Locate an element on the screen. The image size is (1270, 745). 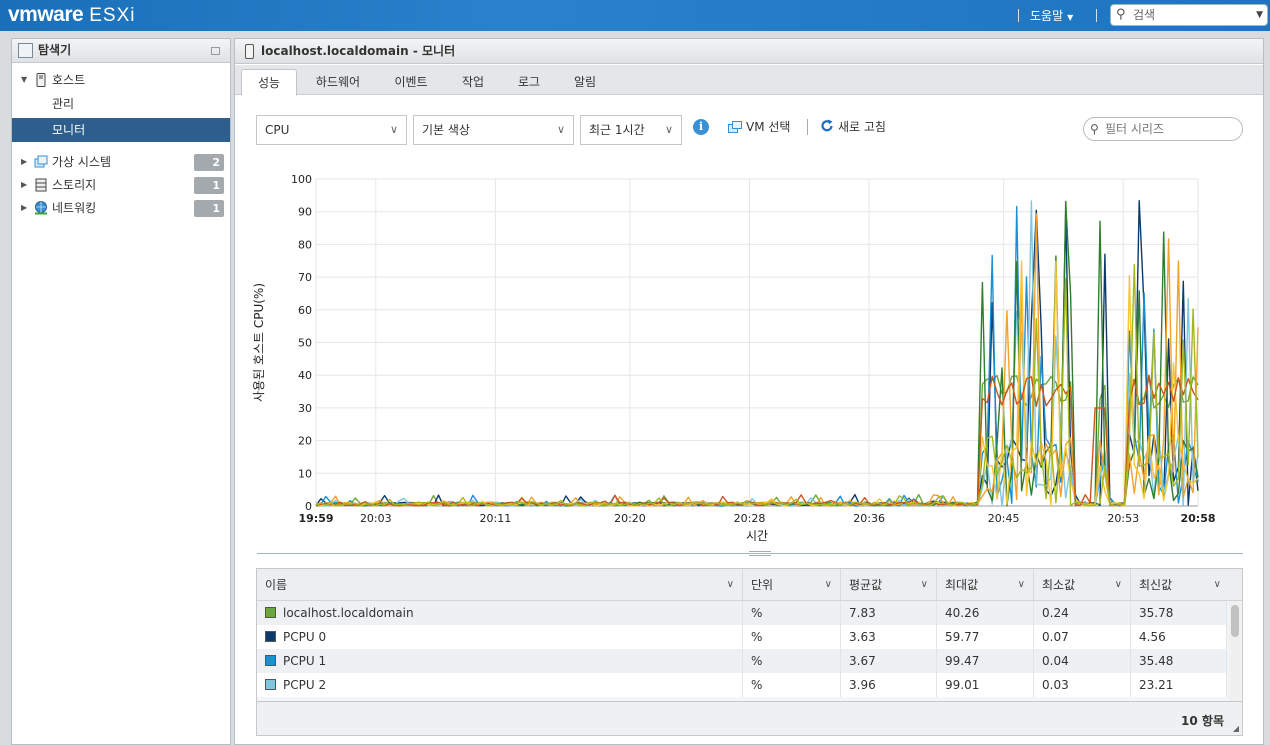
cell-avg: 3.67 is located at coordinates (889, 661).